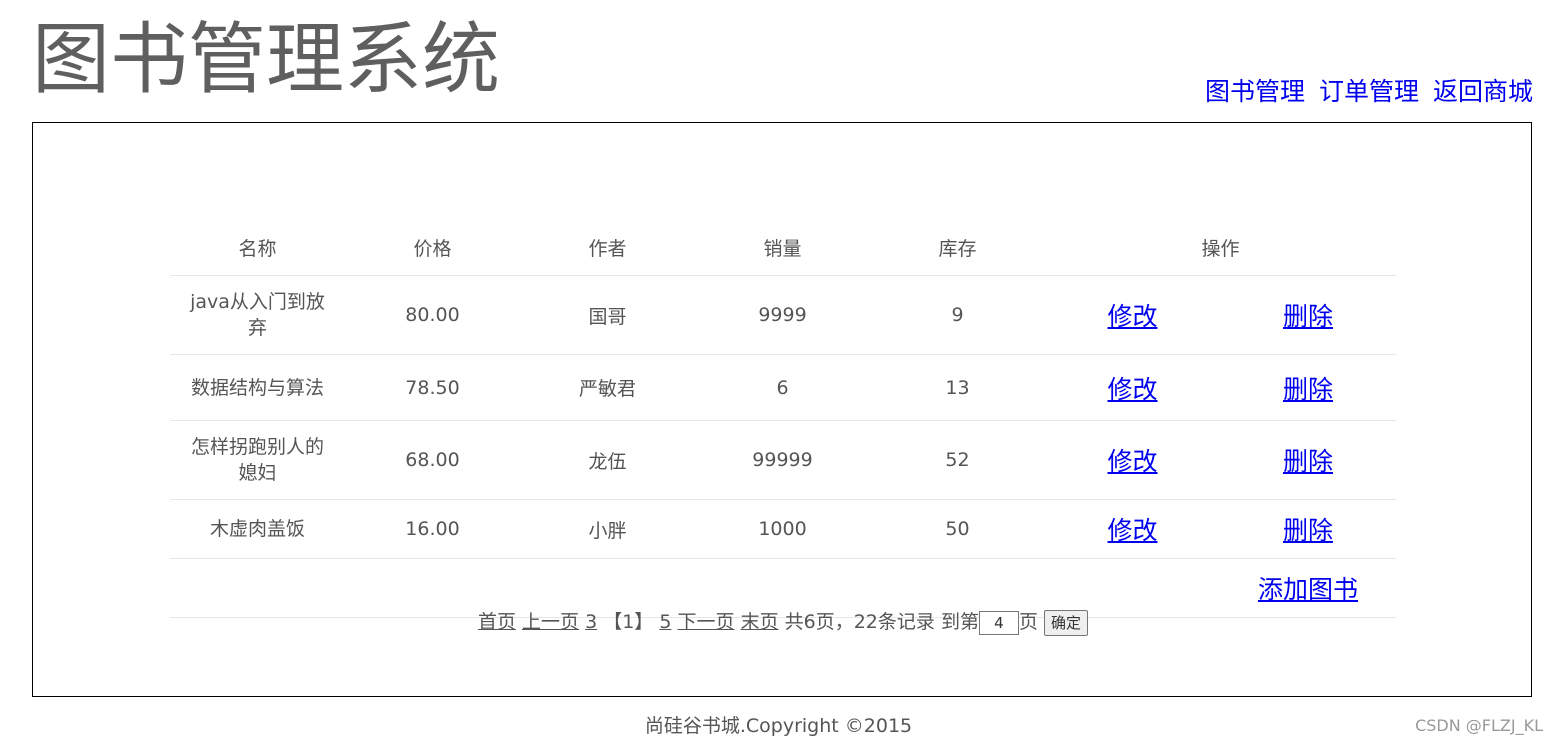 The image size is (1557, 745). Describe the element at coordinates (665, 622) in the screenshot. I see `page-5-link: 5` at that location.